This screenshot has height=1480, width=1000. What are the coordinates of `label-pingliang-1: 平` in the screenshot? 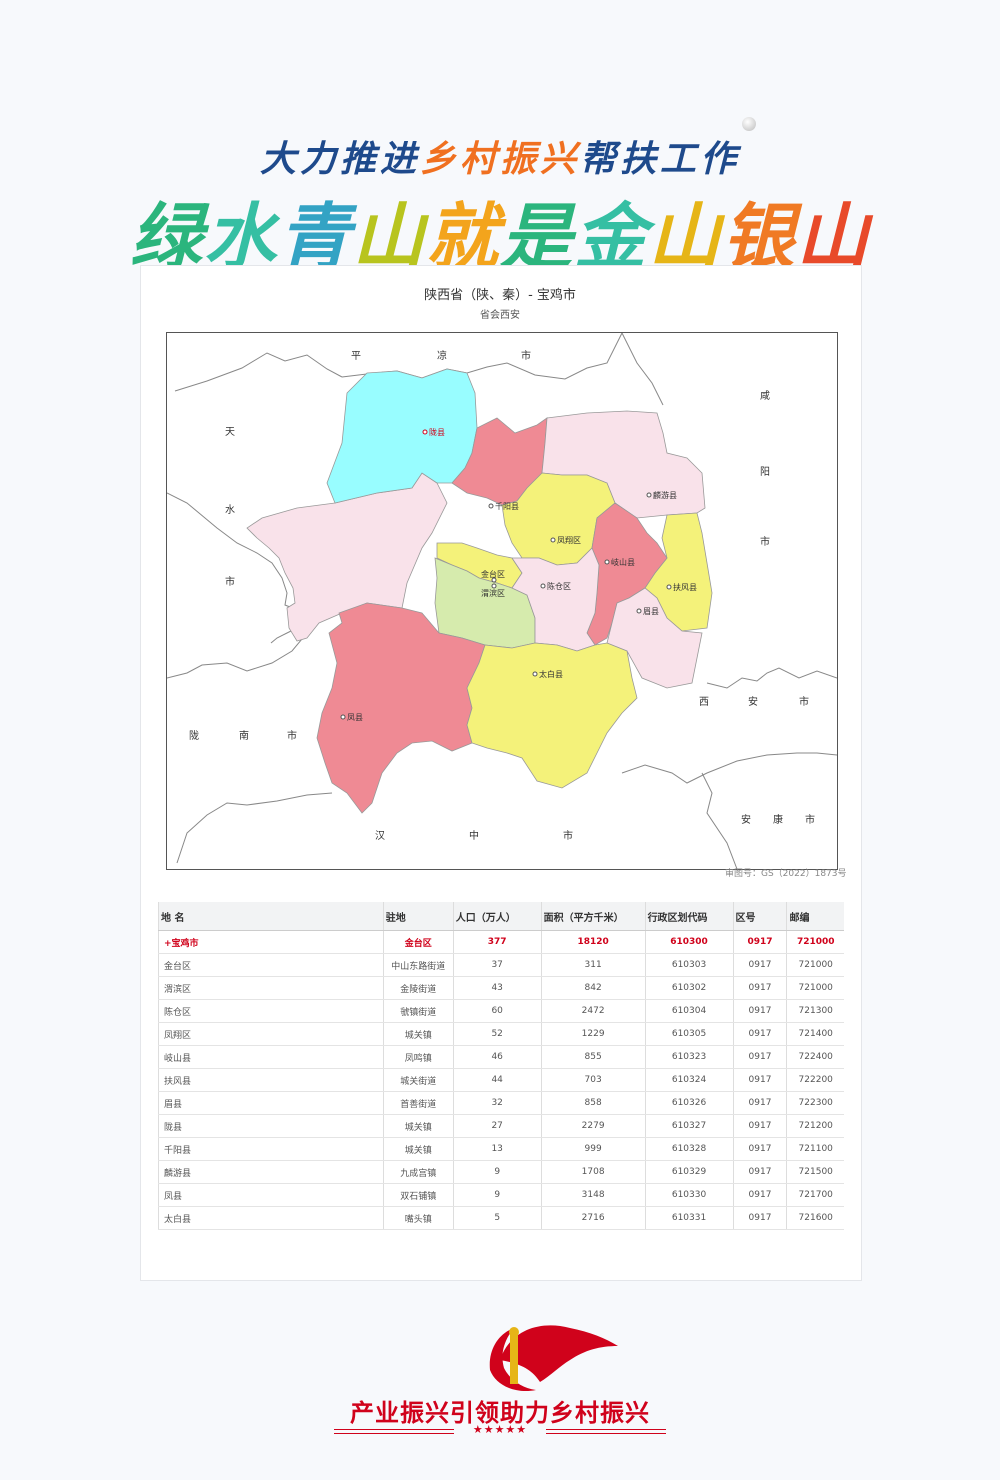 It's located at (356, 356).